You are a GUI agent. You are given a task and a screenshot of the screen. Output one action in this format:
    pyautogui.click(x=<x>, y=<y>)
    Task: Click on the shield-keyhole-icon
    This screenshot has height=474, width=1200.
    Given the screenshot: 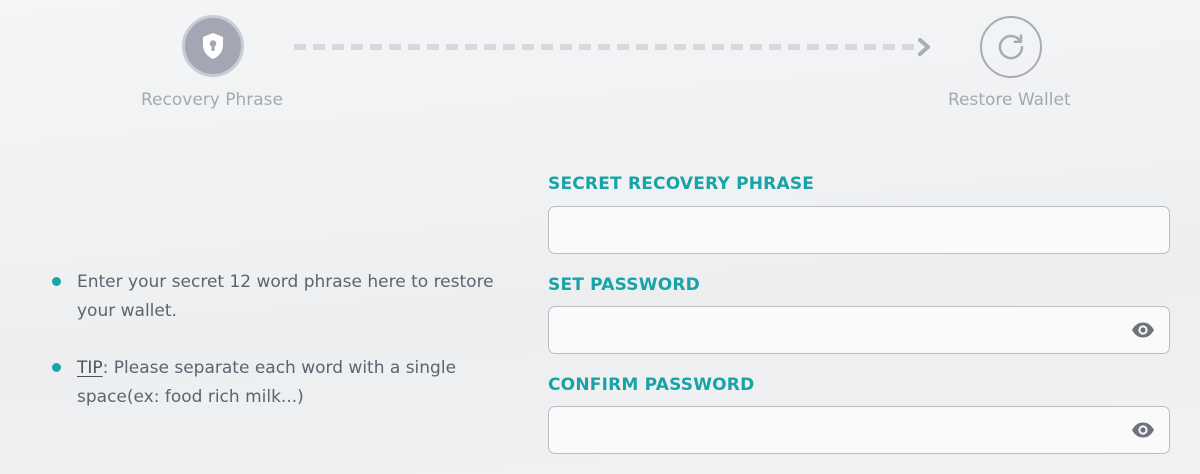 What is the action you would take?
    pyautogui.click(x=213, y=46)
    